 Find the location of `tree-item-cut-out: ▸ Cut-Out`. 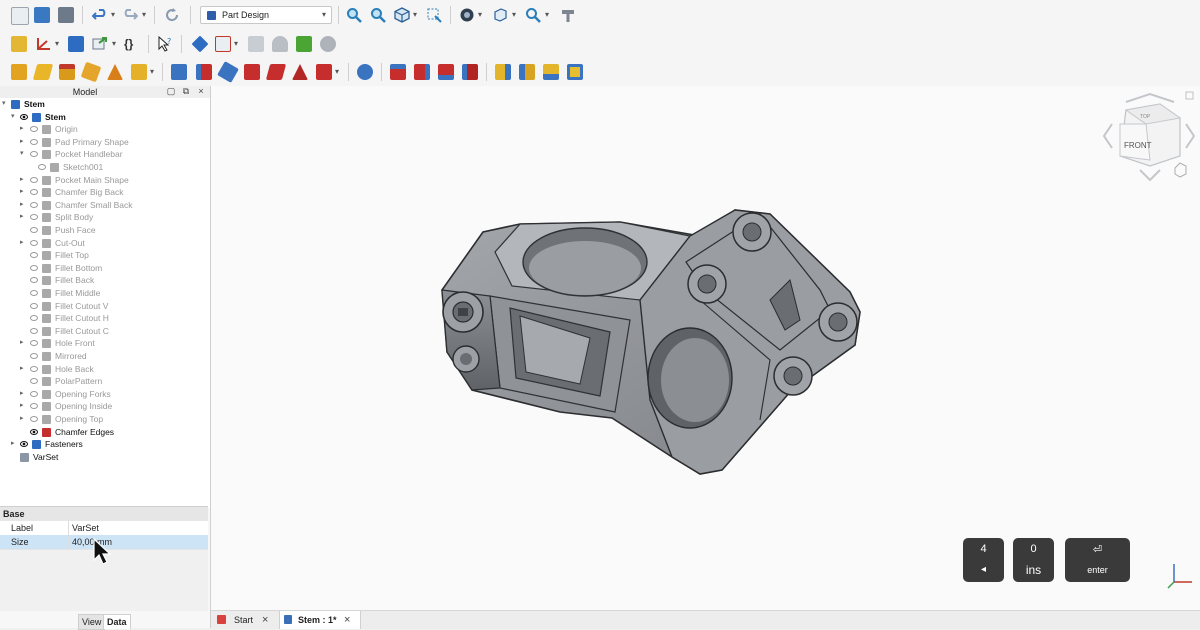

tree-item-cut-out: ▸ Cut-Out is located at coordinates (105, 243).